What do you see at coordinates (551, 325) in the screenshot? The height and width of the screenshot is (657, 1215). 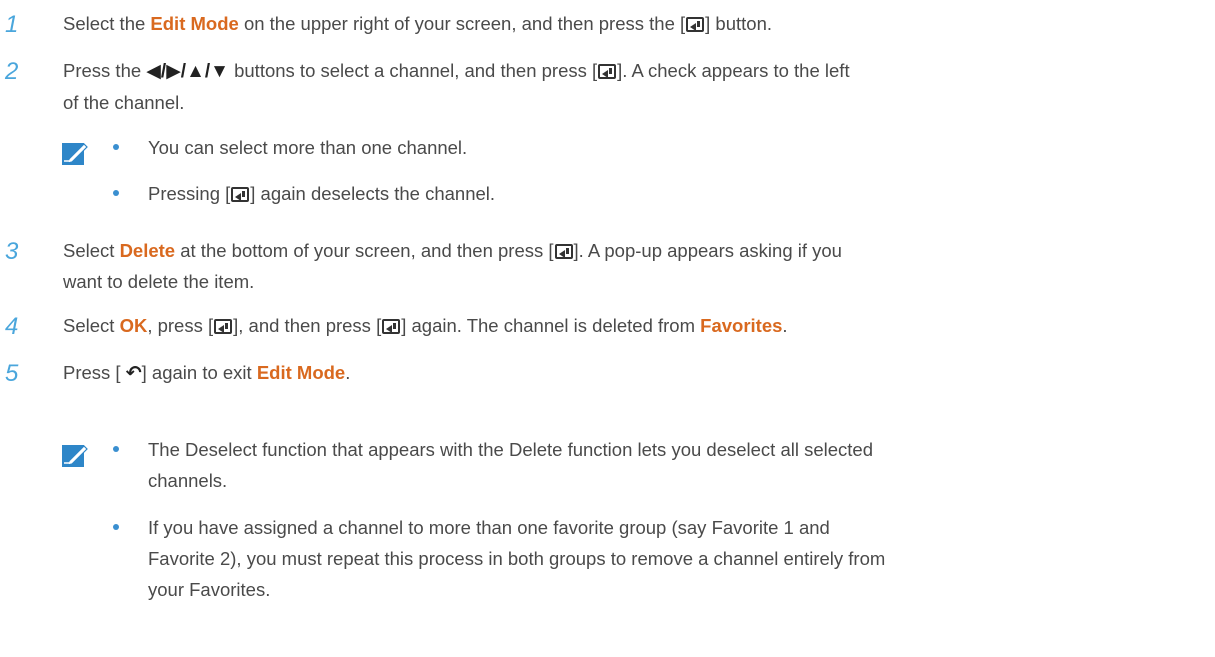 I see `step-text-part: ] again. The channel is deleted from` at bounding box center [551, 325].